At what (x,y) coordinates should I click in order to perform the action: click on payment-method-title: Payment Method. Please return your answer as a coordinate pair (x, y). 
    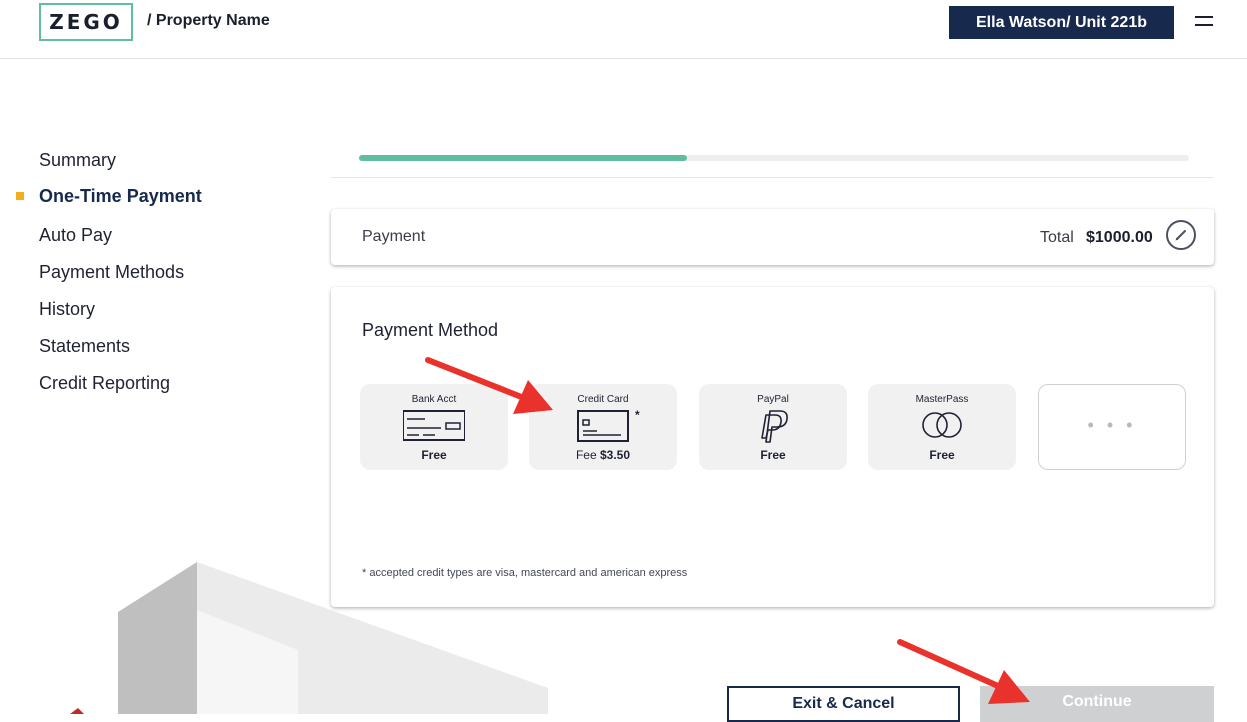
    Looking at the image, I should click on (430, 330).